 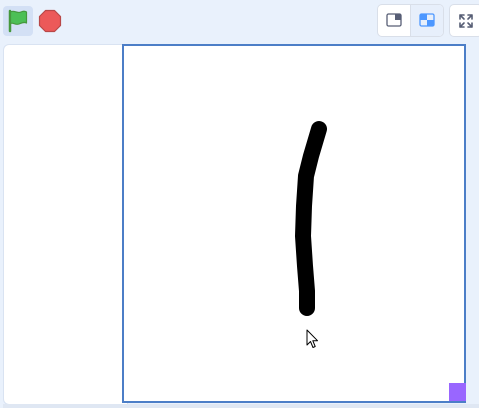 What do you see at coordinates (457, 392) in the screenshot?
I see `resize-handle` at bounding box center [457, 392].